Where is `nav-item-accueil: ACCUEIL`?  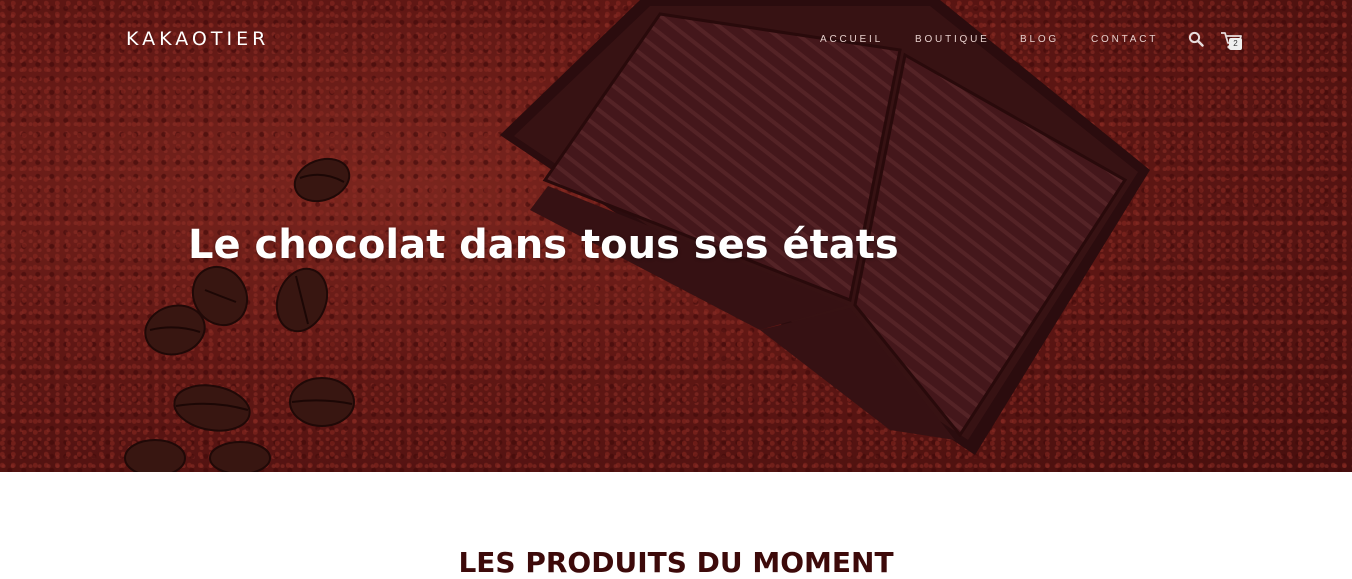 nav-item-accueil: ACCUEIL is located at coordinates (851, 39).